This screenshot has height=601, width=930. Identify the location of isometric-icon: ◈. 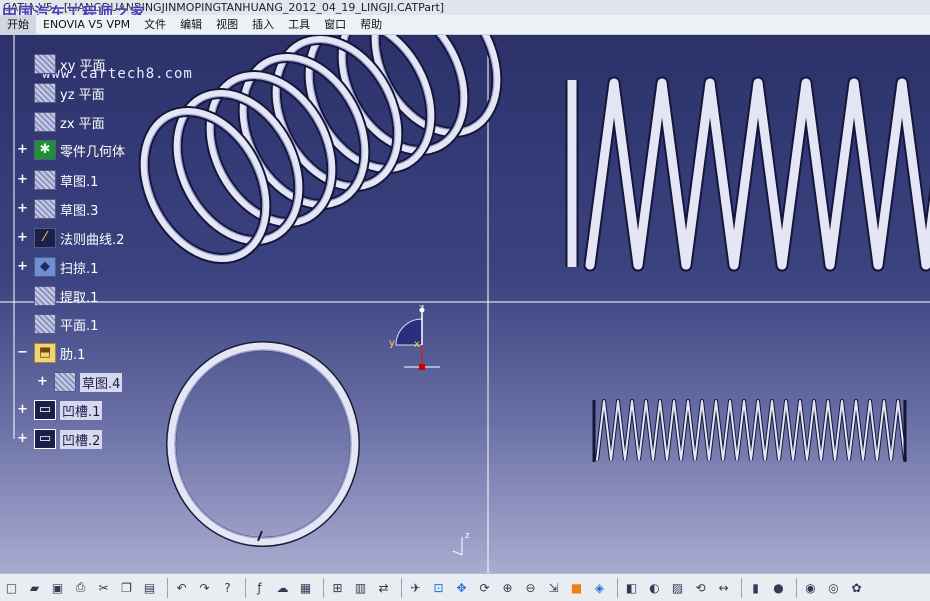
(599, 587).